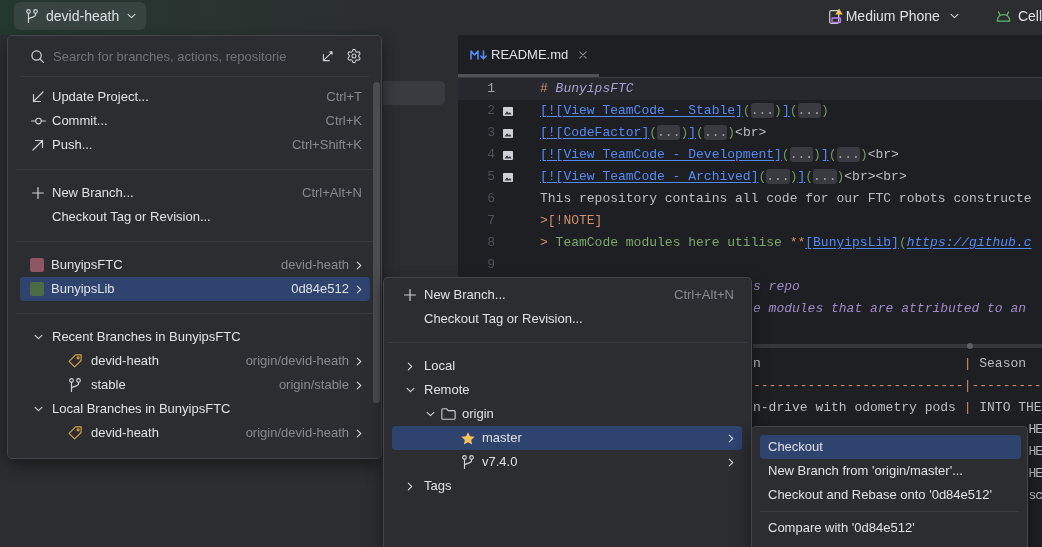 The height and width of the screenshot is (547, 1042). What do you see at coordinates (571, 221) in the screenshot?
I see `code-line: >[!NOTE]` at bounding box center [571, 221].